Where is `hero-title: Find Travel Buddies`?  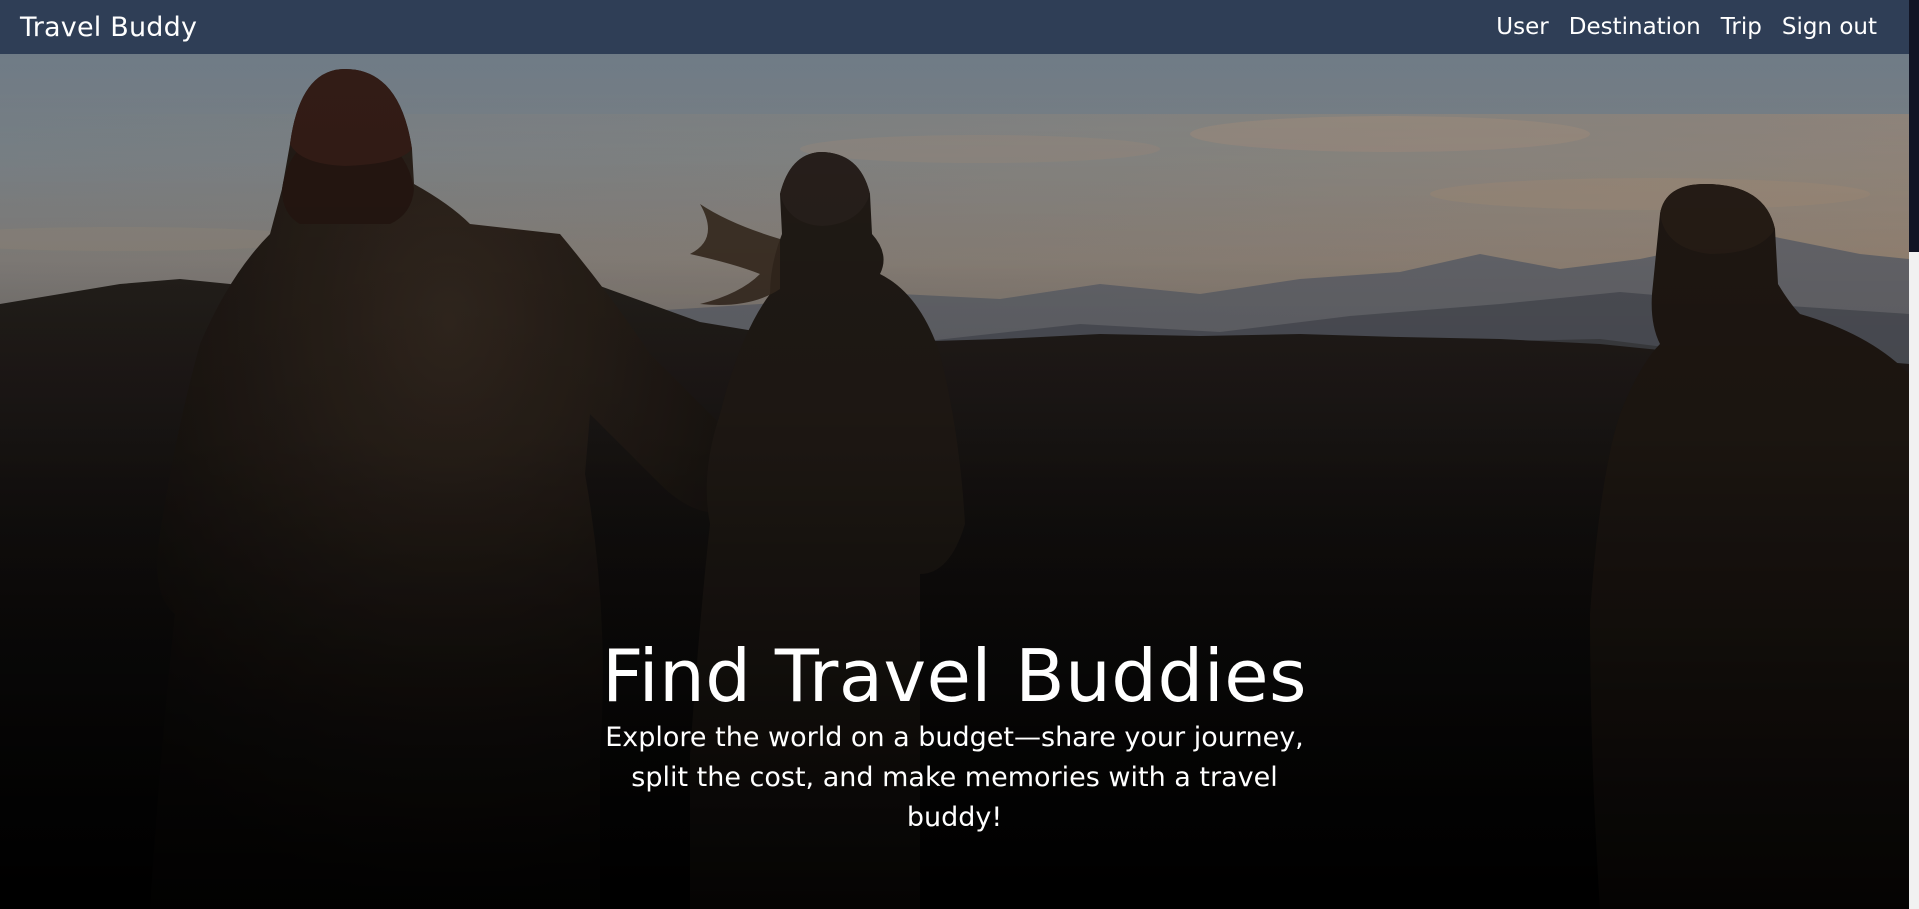 hero-title: Find Travel Buddies is located at coordinates (954, 676).